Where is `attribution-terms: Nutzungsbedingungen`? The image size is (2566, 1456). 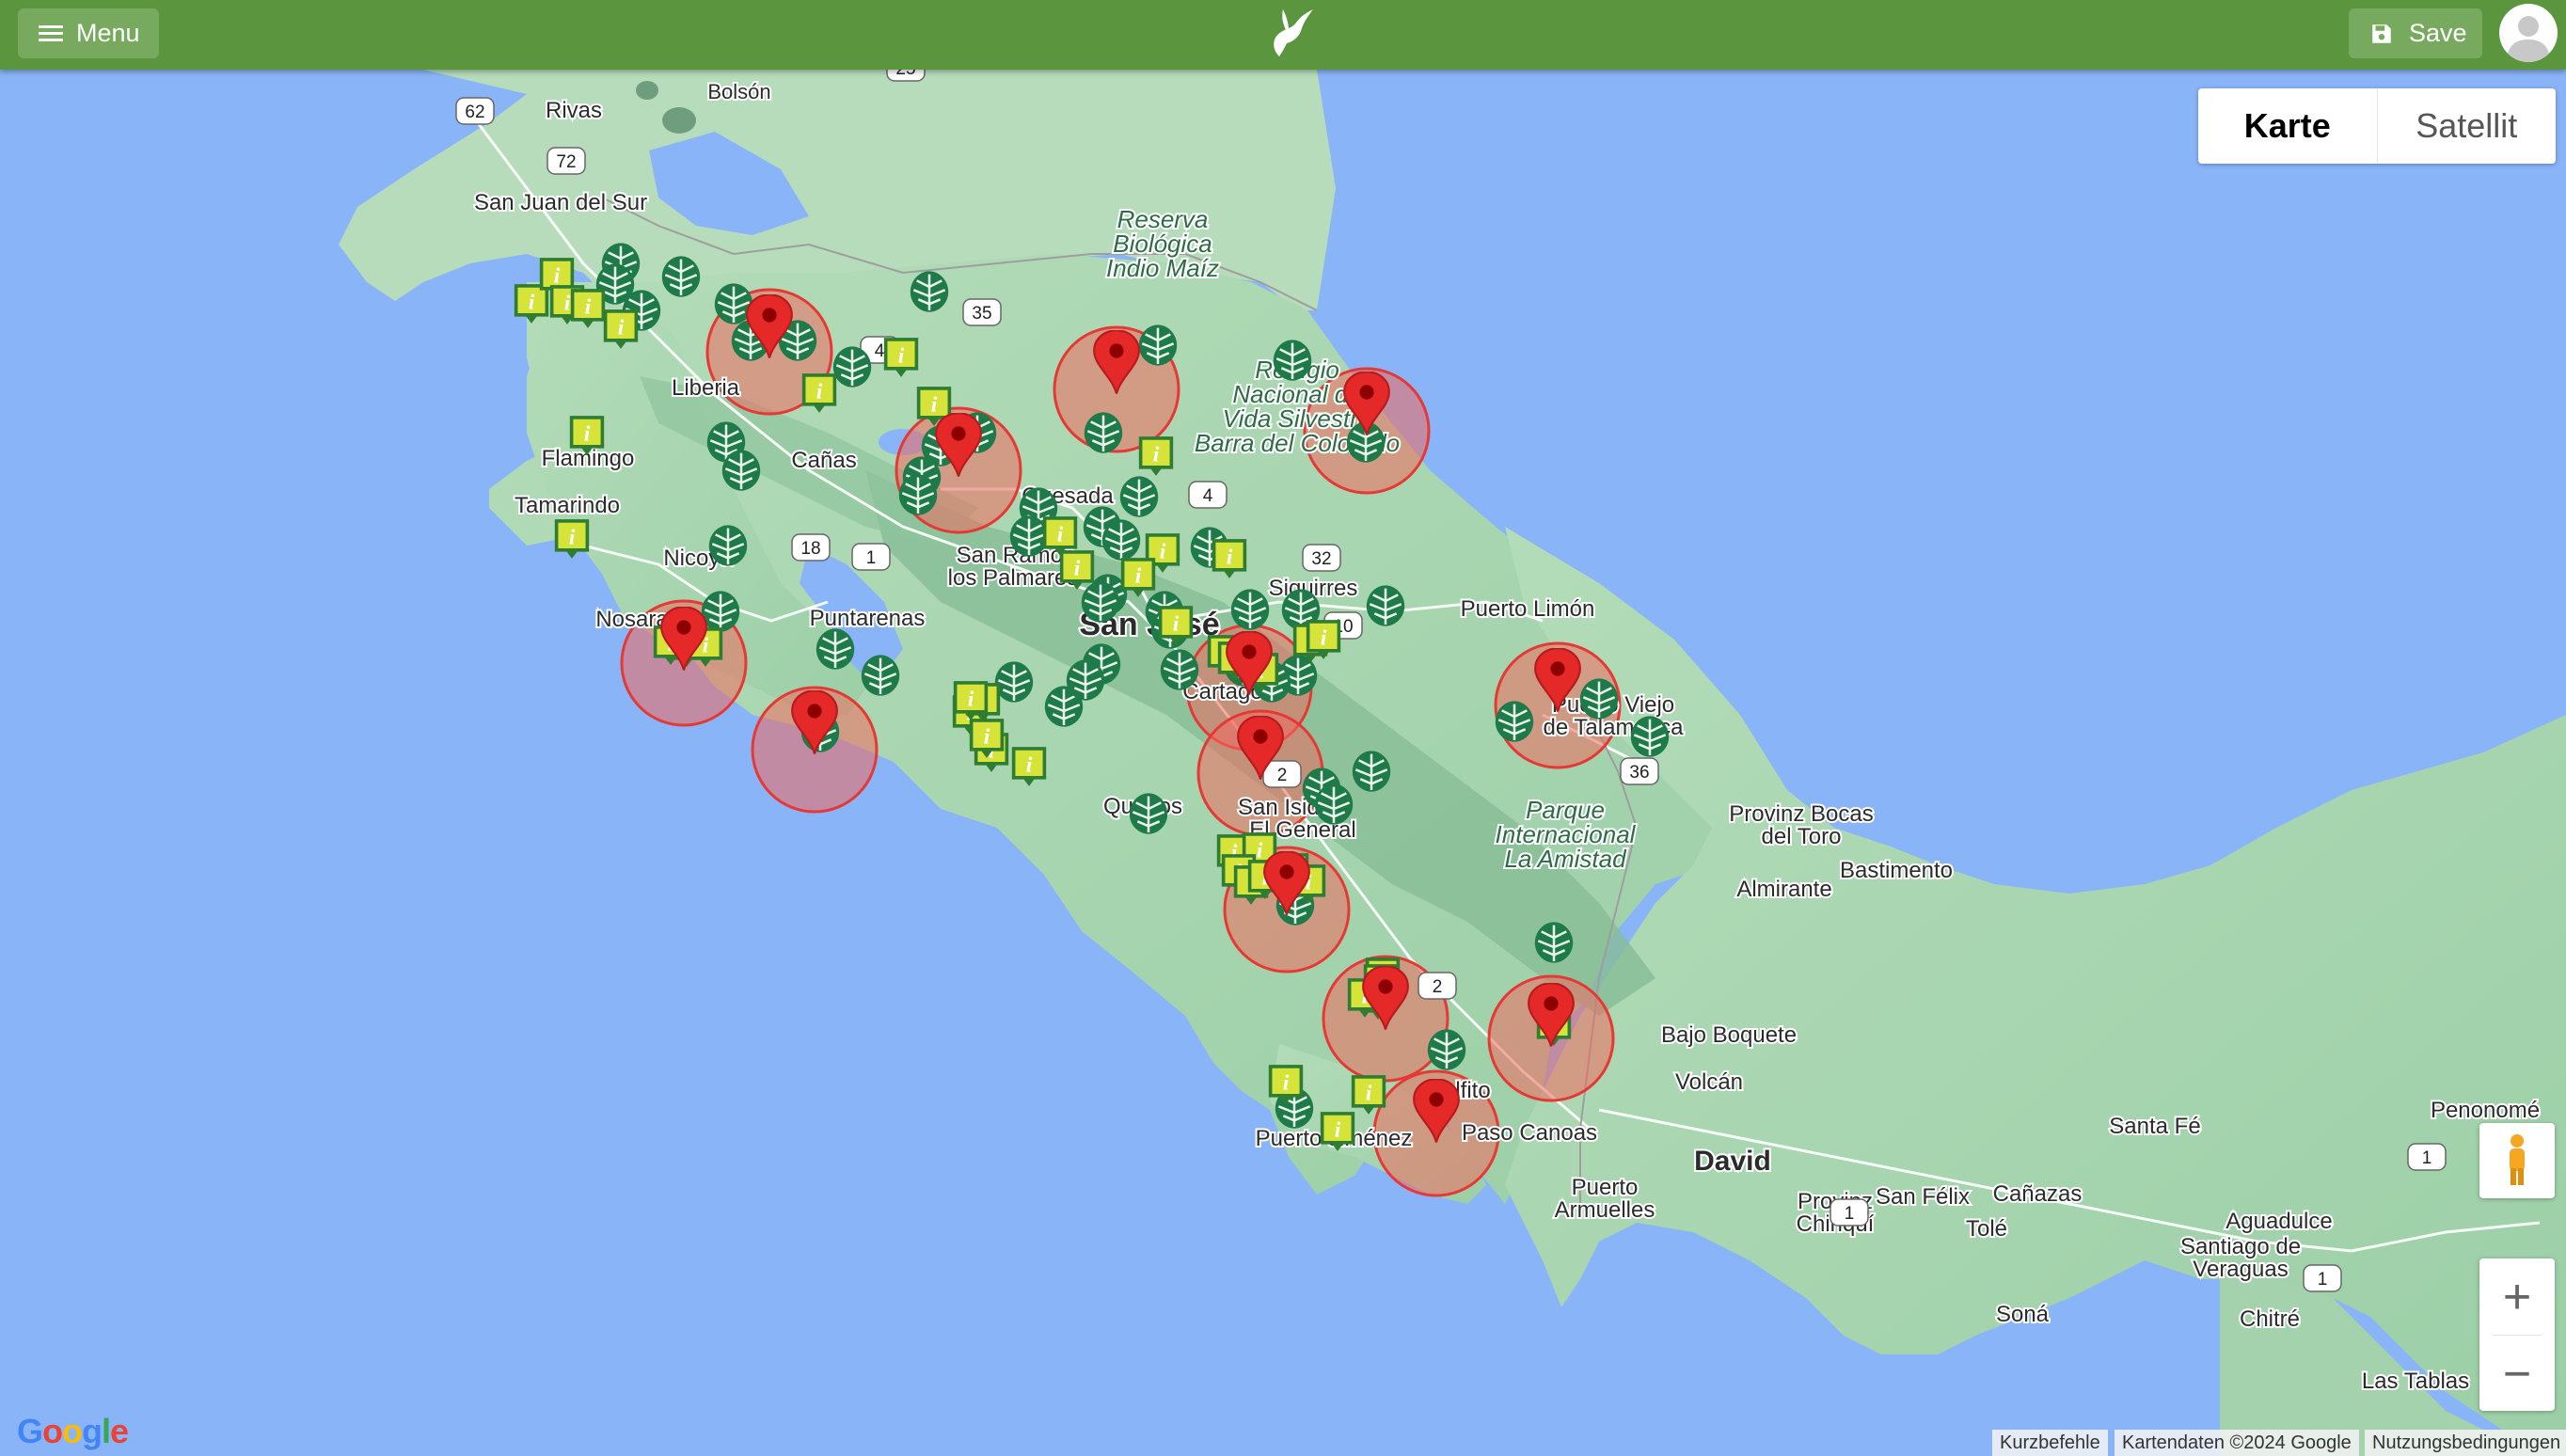
attribution-terms: Nutzungsbedingungen is located at coordinates (2466, 1443).